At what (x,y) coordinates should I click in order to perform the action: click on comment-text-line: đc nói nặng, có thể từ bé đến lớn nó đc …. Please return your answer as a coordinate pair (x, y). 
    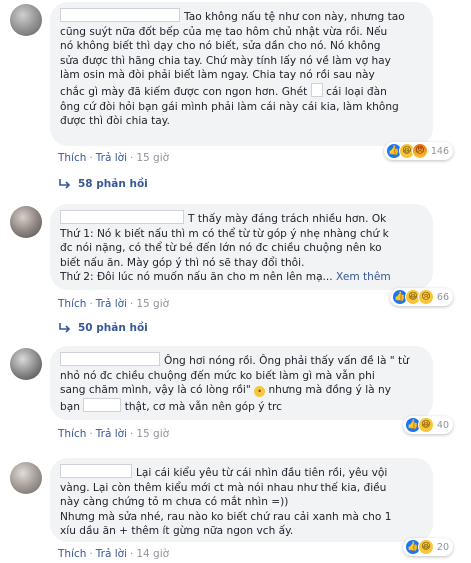
    Looking at the image, I should click on (221, 248).